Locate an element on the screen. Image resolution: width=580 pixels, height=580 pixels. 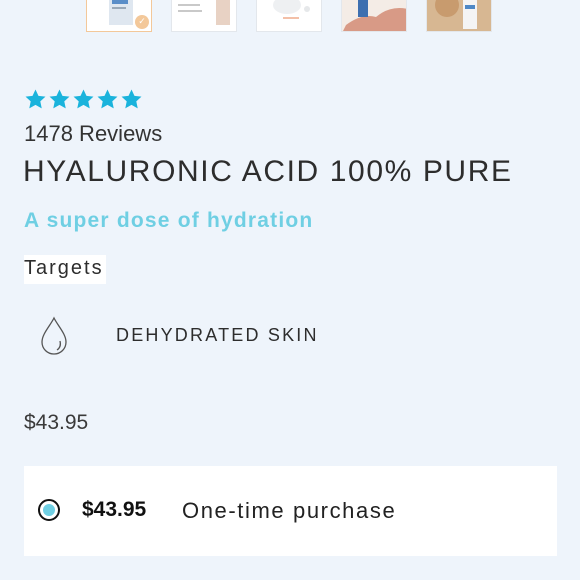
target-label: DEHYDRATED SKIN is located at coordinates (217, 335).